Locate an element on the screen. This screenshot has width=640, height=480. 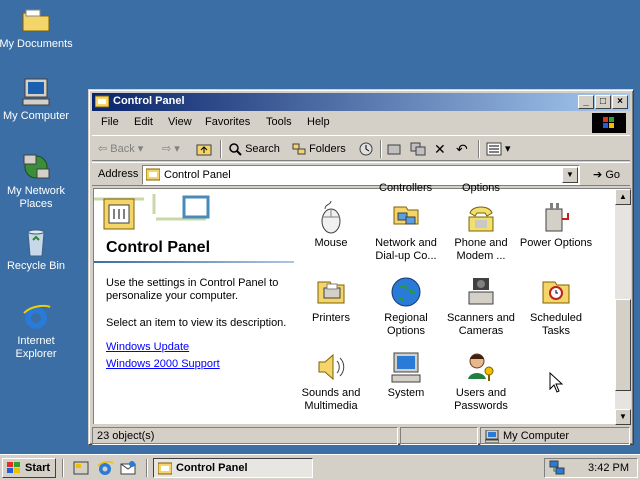
taskbar-button-label: Control Panel is located at coordinates (212, 468).